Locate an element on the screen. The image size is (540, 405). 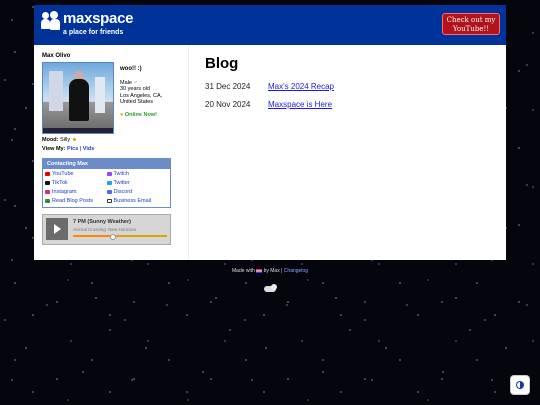
online-icon: ● is located at coordinates (122, 114).